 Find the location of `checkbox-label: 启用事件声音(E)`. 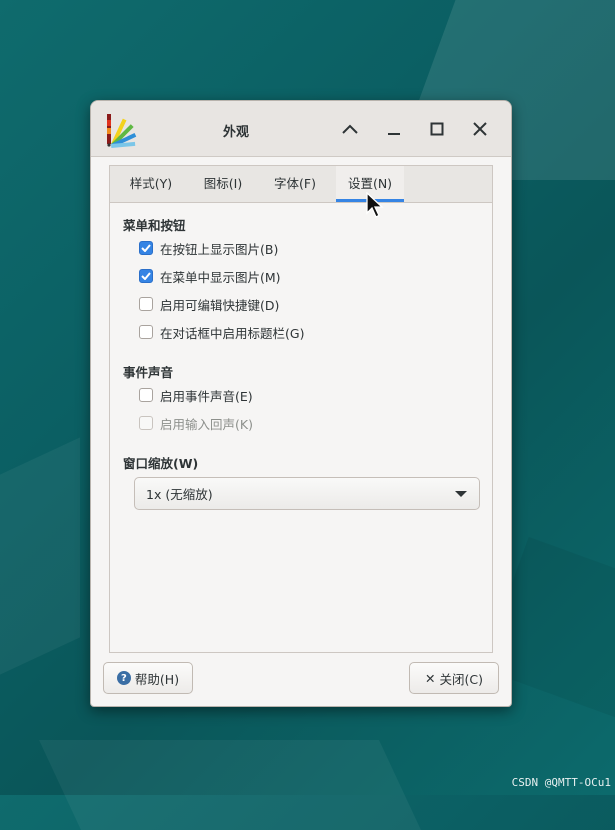

checkbox-label: 启用事件声音(E) is located at coordinates (206, 396).